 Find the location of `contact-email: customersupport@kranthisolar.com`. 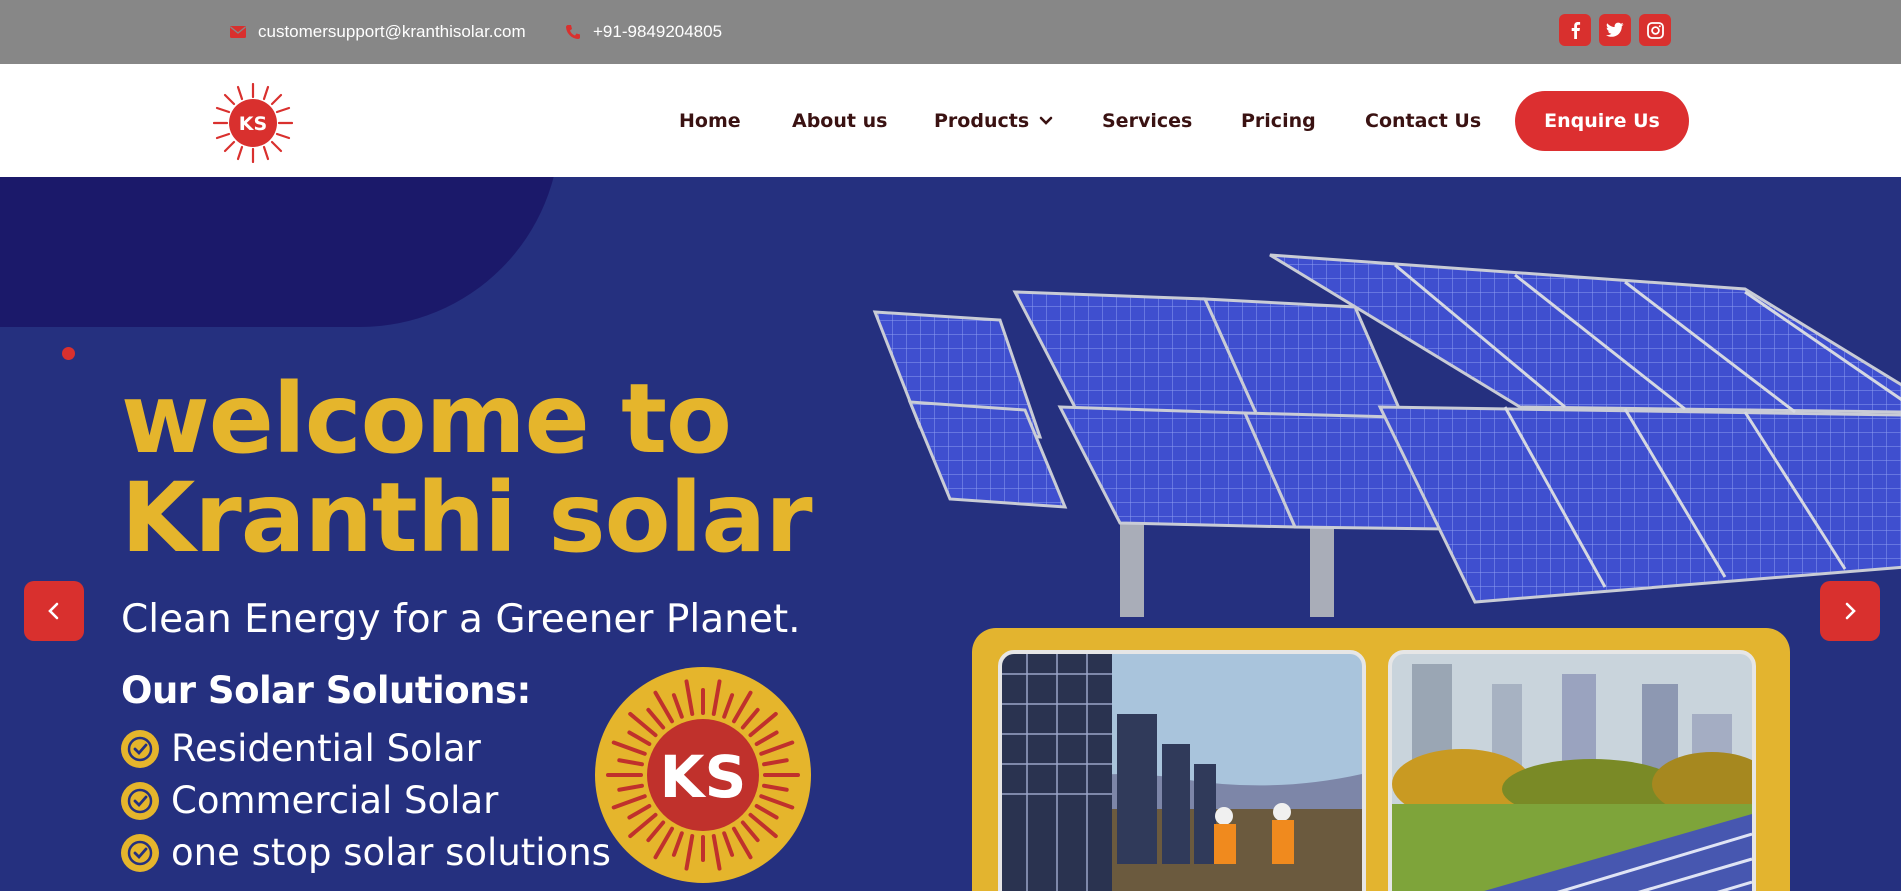

contact-email: customersupport@kranthisolar.com is located at coordinates (378, 32).